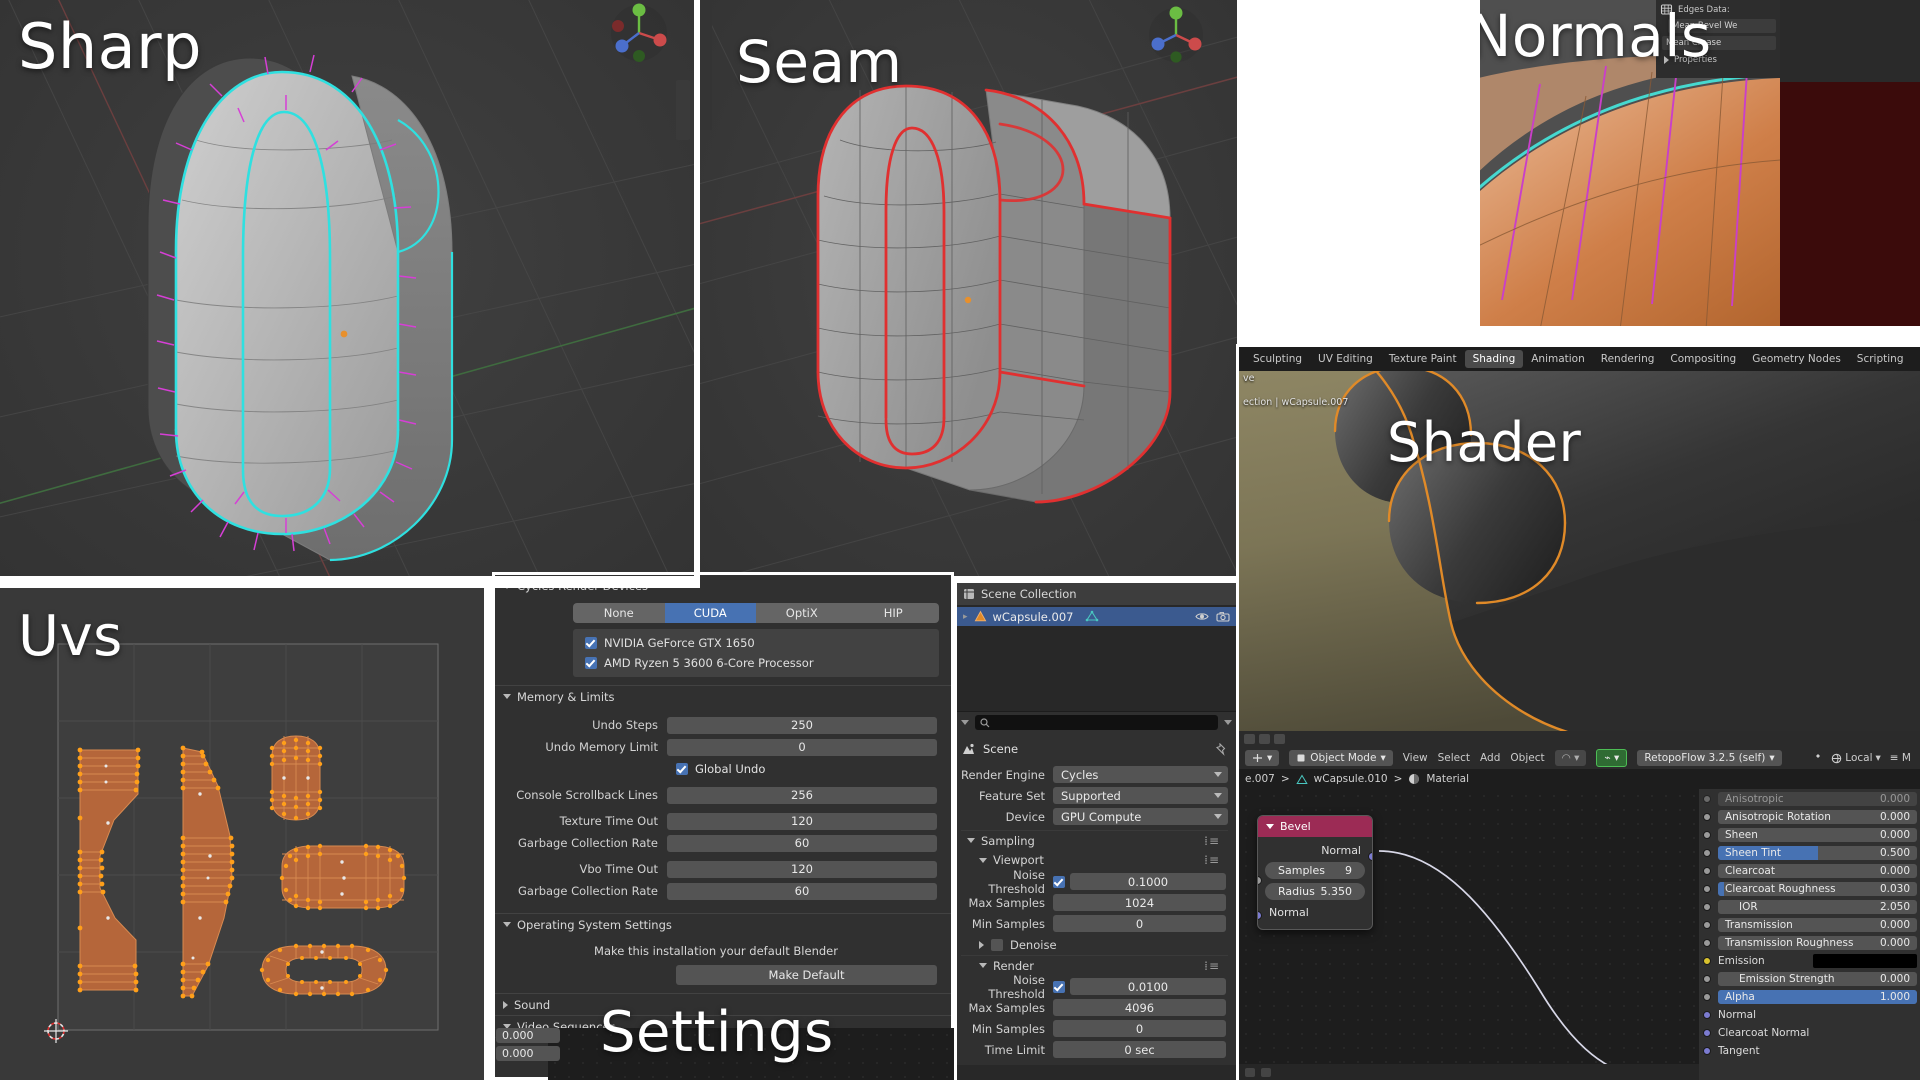 The width and height of the screenshot is (1920, 1080). Describe the element at coordinates (1139, 923) in the screenshot. I see `vp-min-samples-input: 0` at that location.